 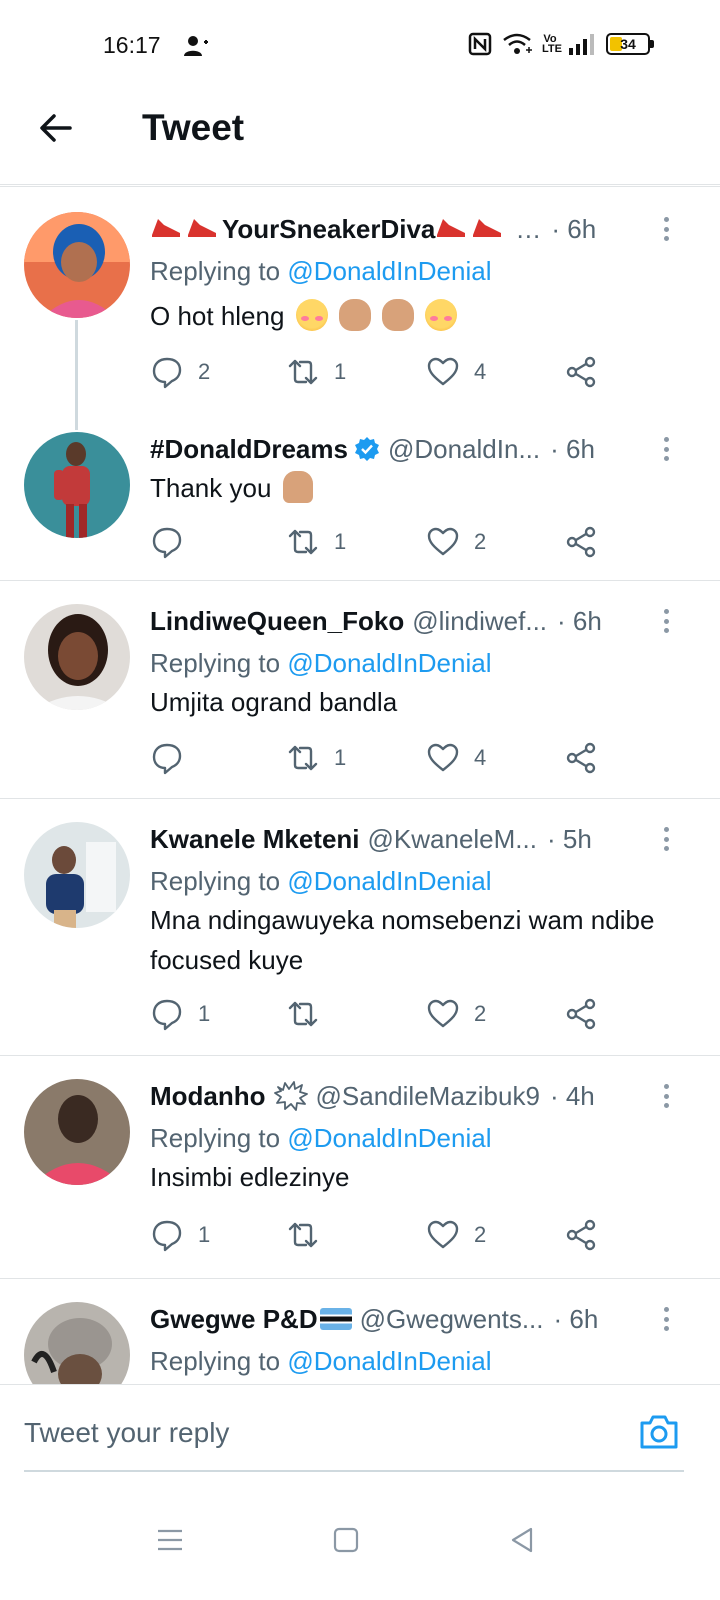 What do you see at coordinates (346, 1540) in the screenshot?
I see `home-button` at bounding box center [346, 1540].